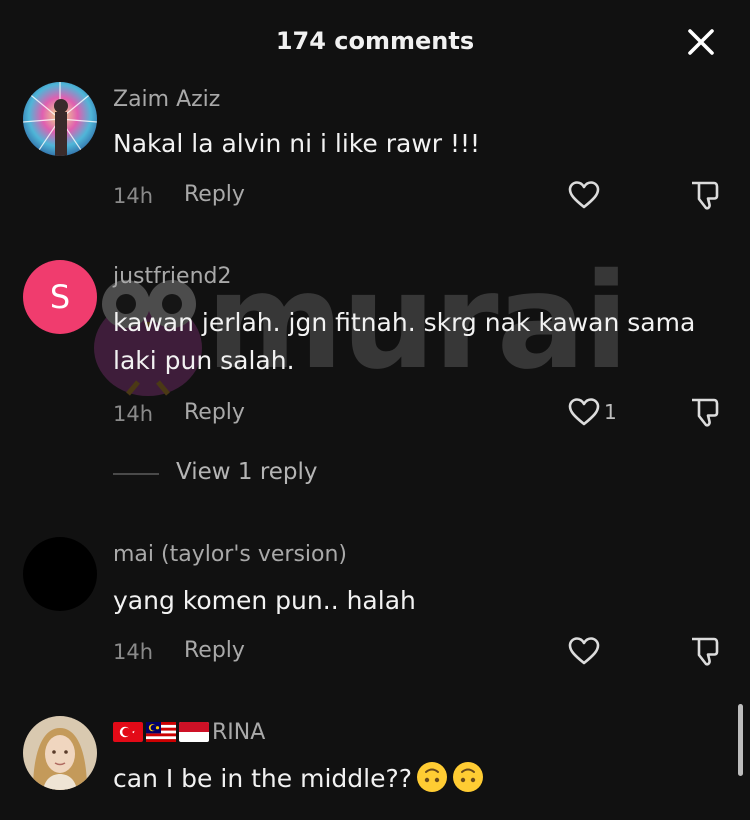 Image resolution: width=750 pixels, height=820 pixels. Describe the element at coordinates (172, 276) in the screenshot. I see `comment-username: justfriend2` at that location.